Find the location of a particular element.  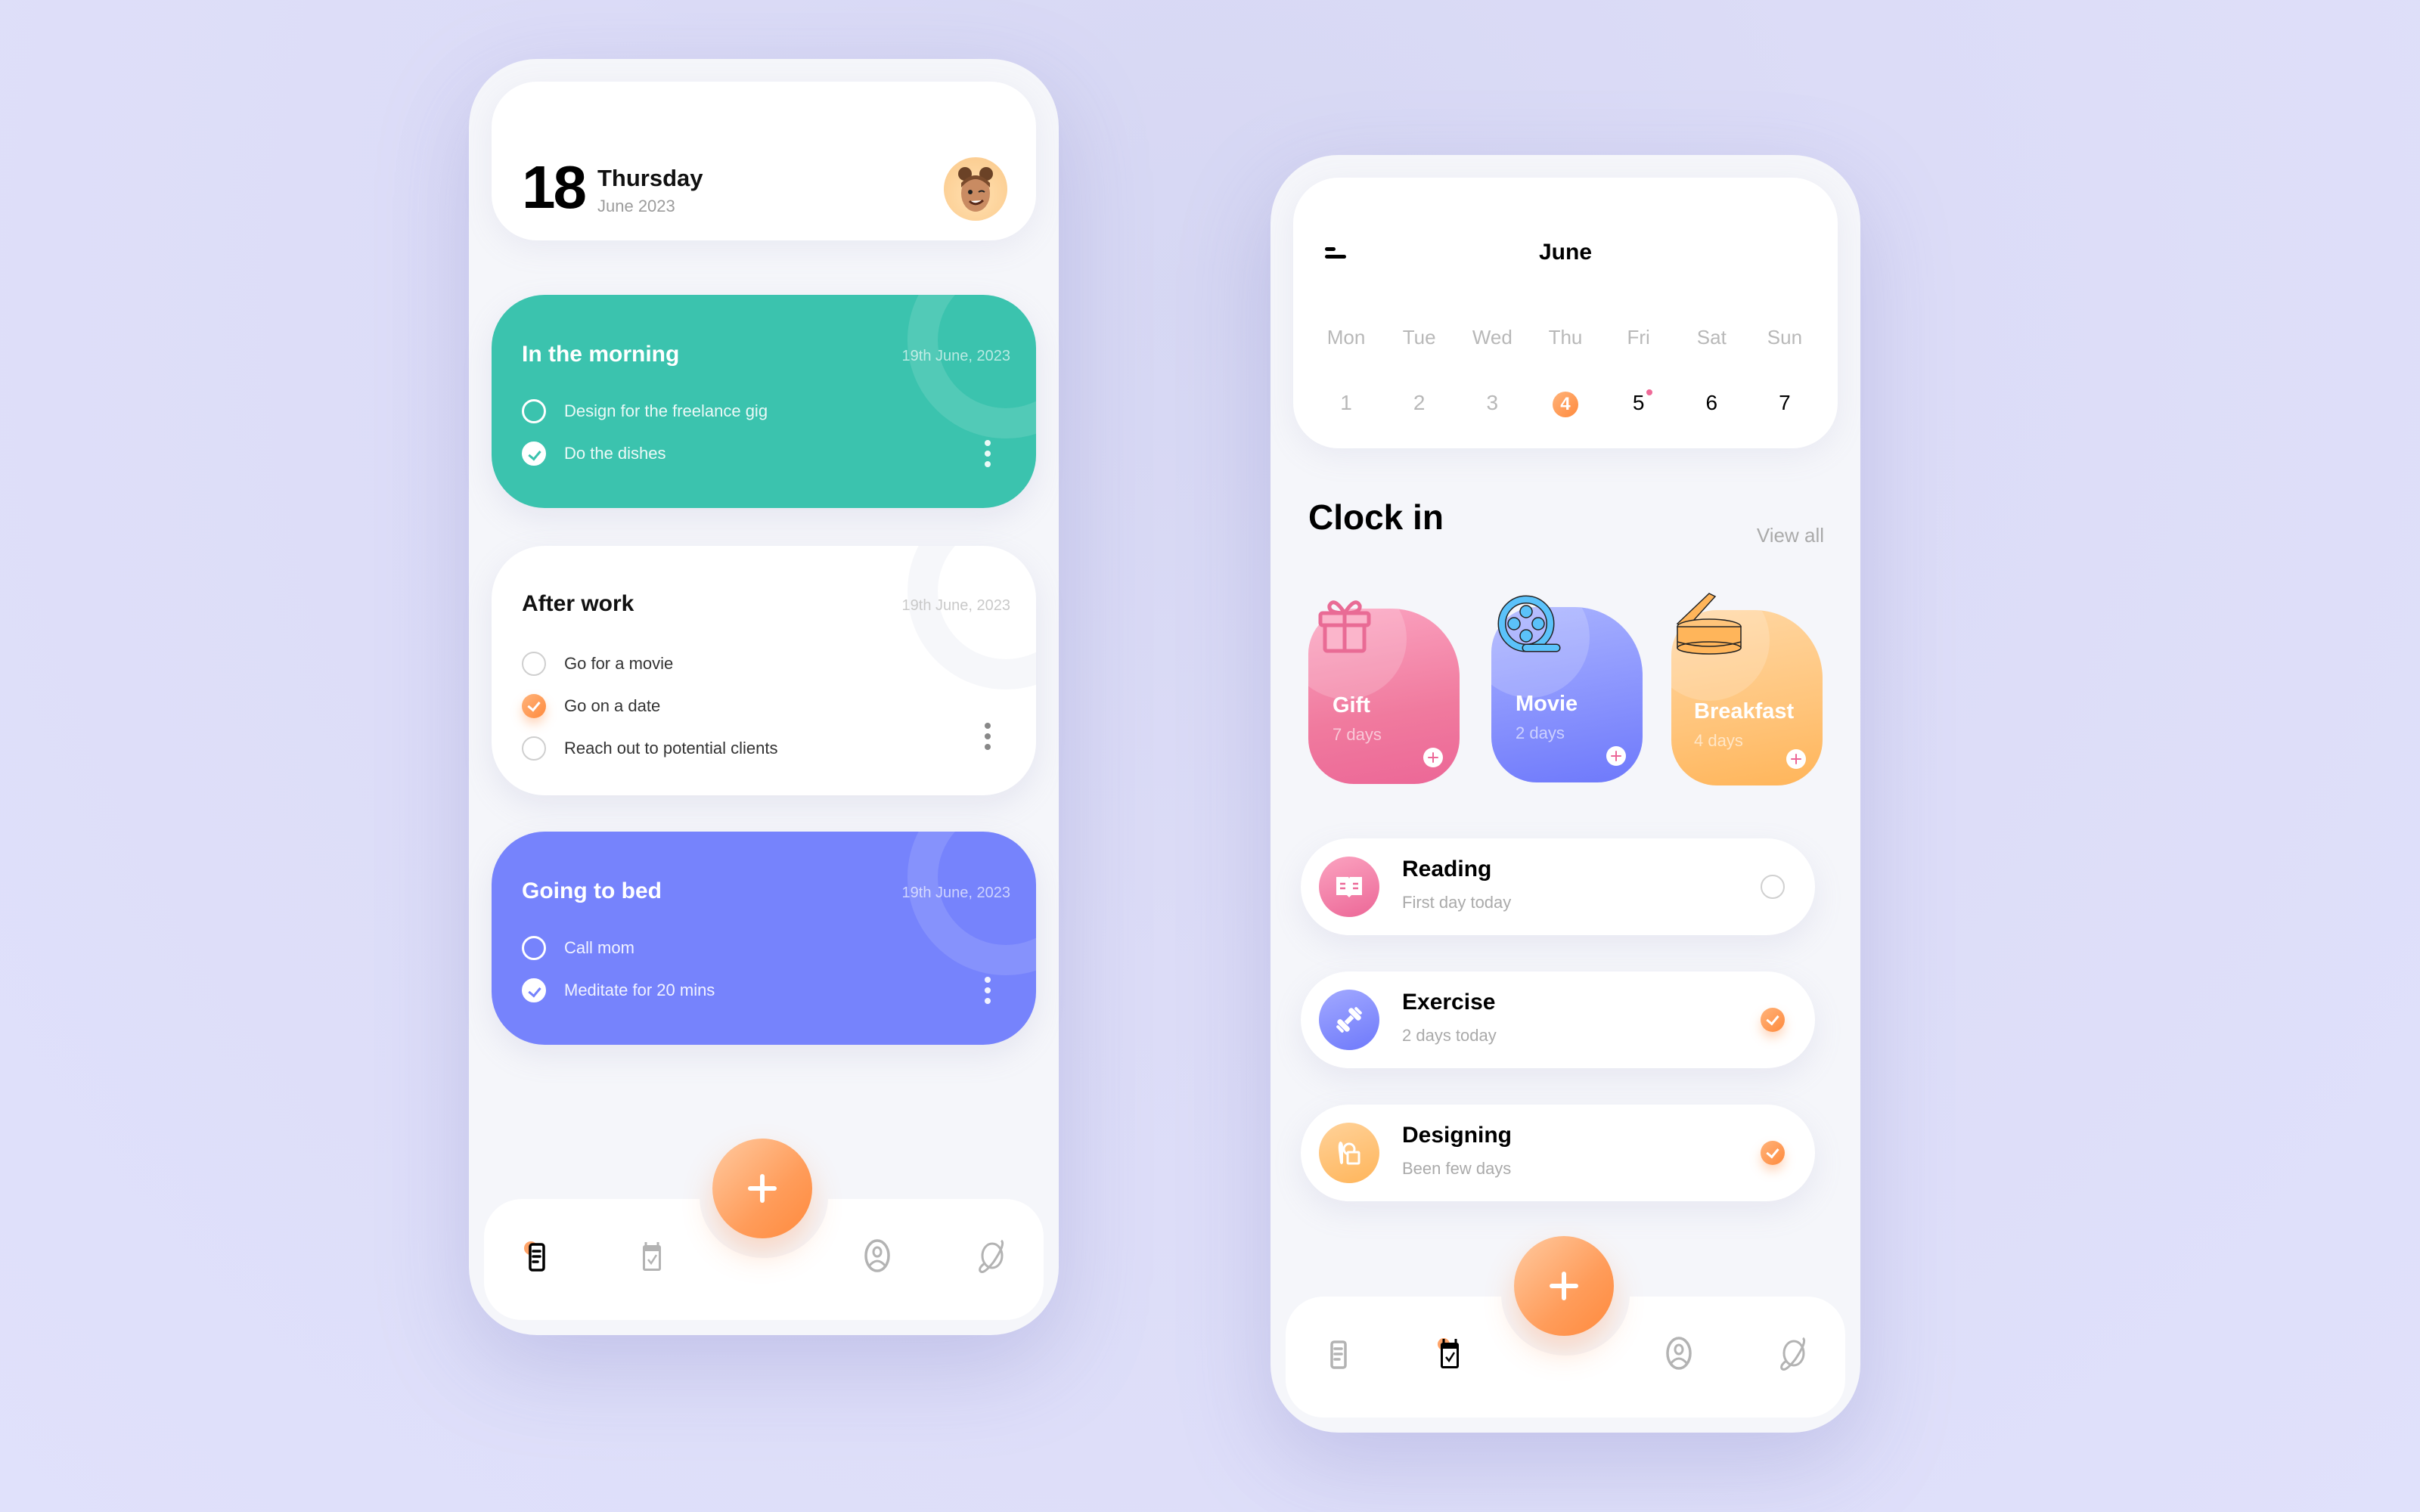

task-label: Go on a date is located at coordinates (612, 705).